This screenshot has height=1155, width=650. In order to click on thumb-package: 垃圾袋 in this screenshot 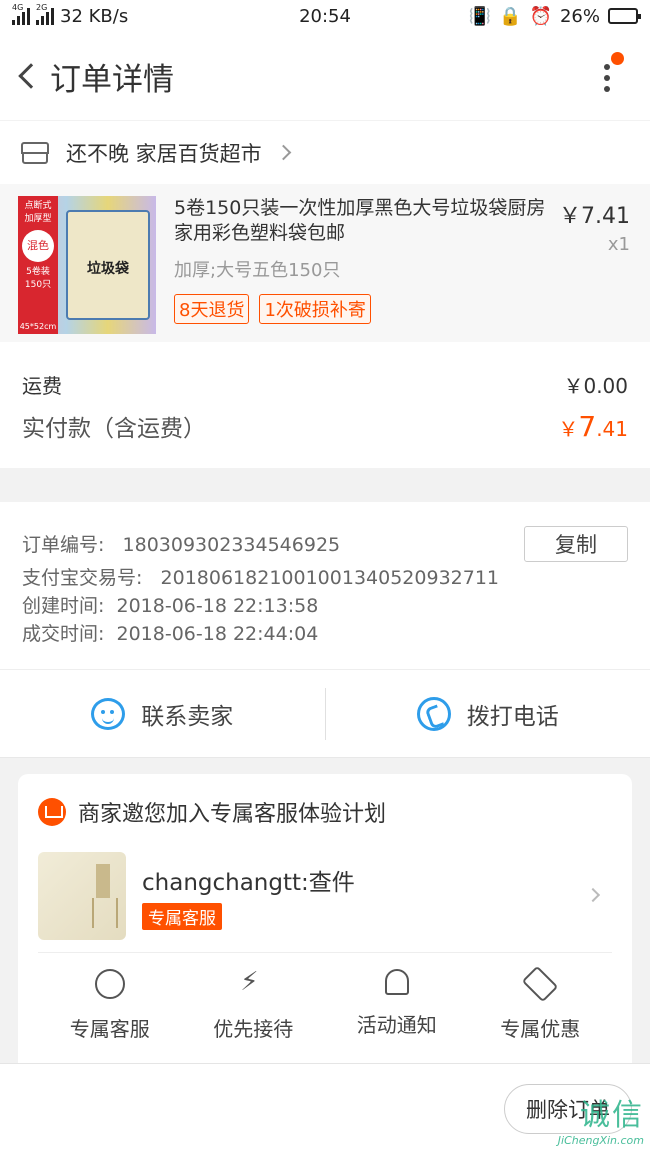, I will do `click(108, 265)`.